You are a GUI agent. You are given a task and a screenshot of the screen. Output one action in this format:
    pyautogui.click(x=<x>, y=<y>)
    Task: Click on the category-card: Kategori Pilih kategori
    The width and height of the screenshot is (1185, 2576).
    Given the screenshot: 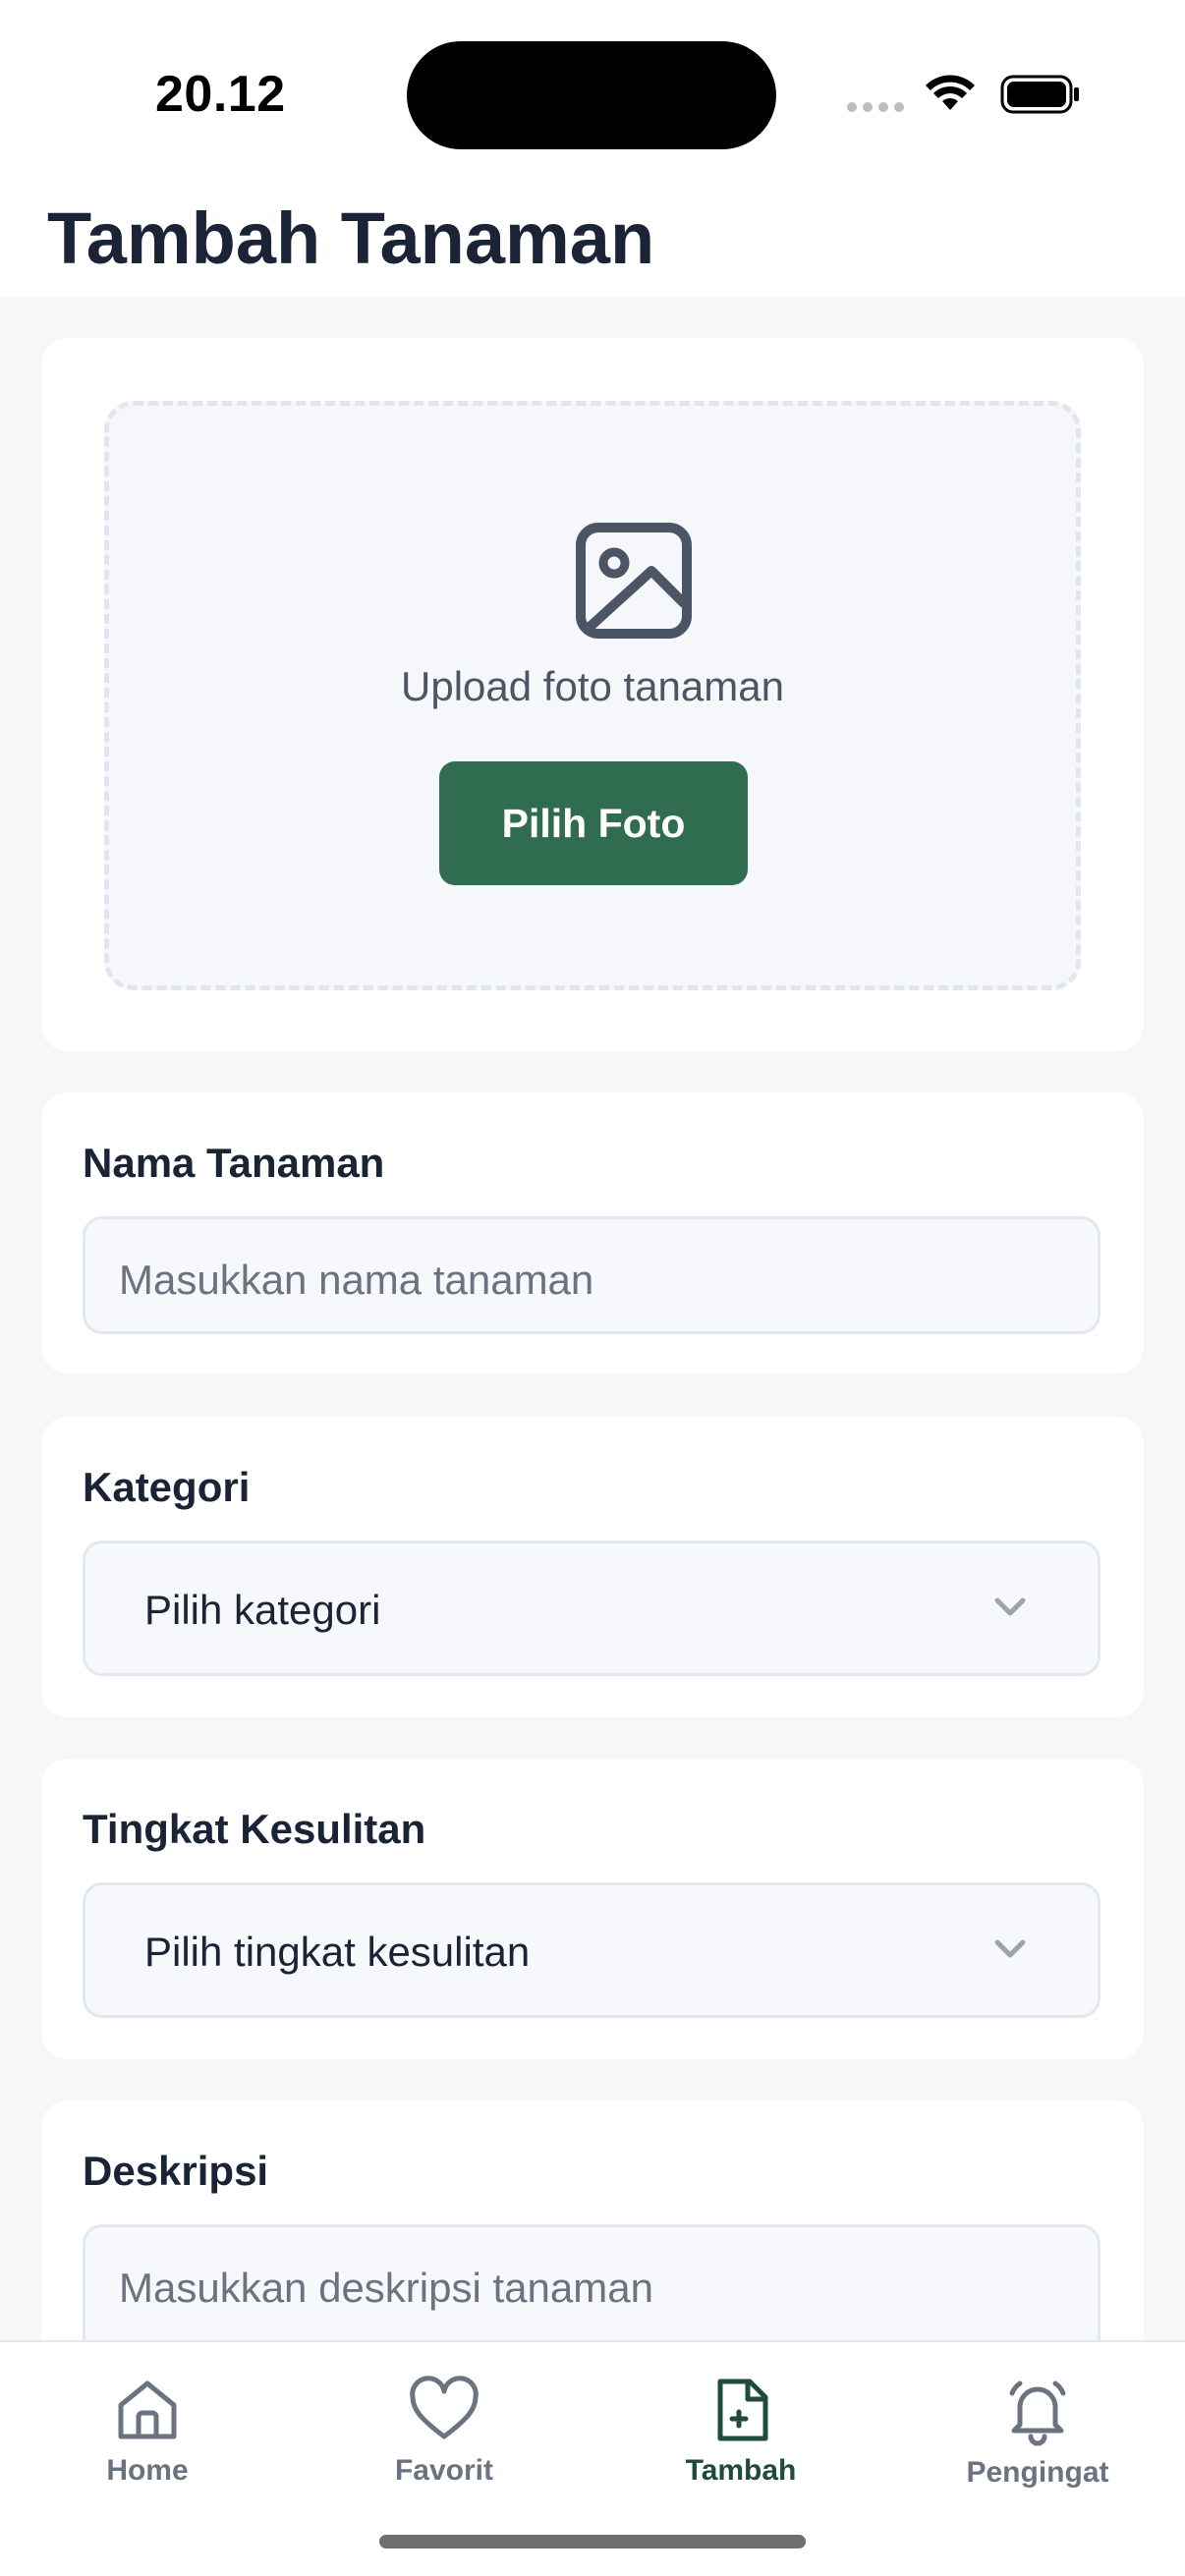 What is the action you would take?
    pyautogui.click(x=592, y=1567)
    